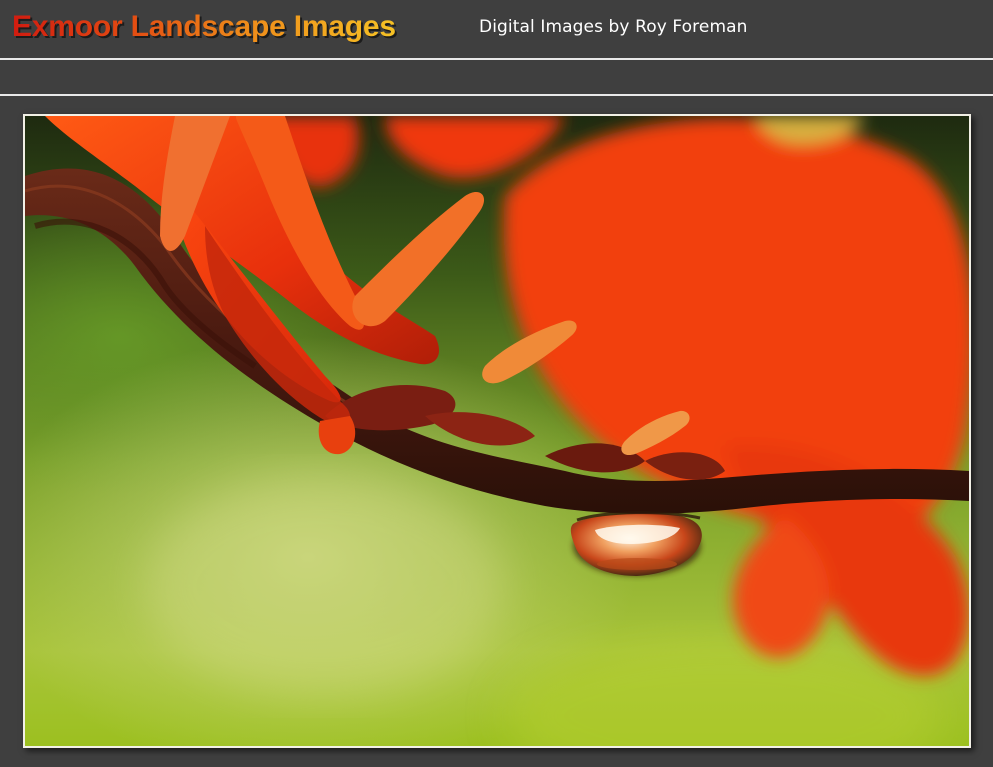 This screenshot has height=767, width=993. Describe the element at coordinates (204, 27) in the screenshot. I see `site-title: Exmoor Landscape Images` at that location.